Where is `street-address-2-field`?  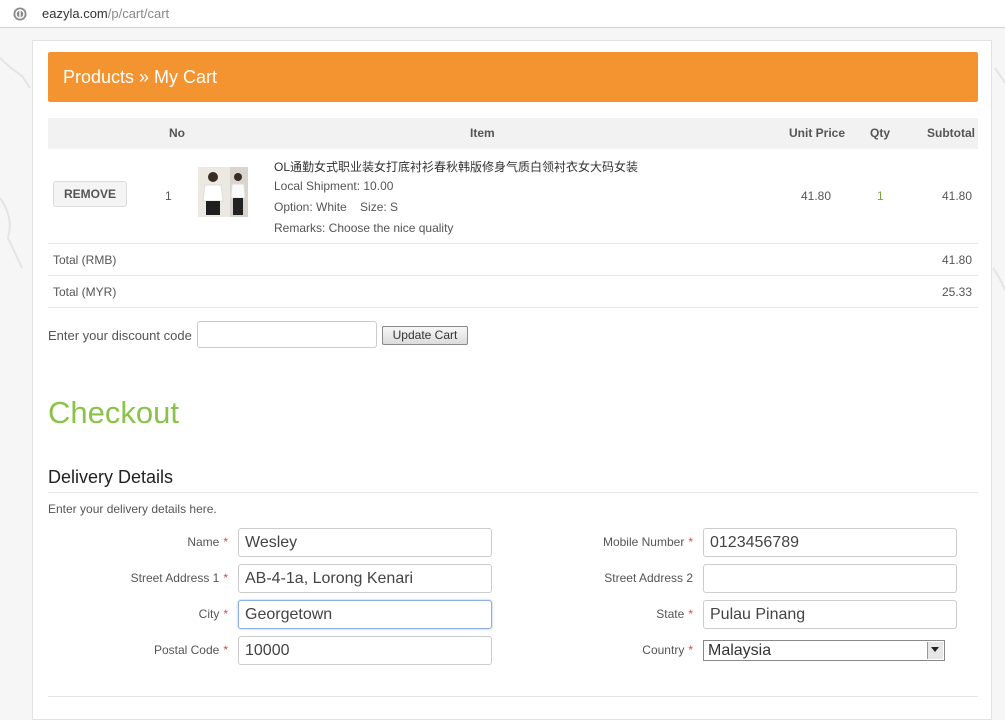
street-address-2-field is located at coordinates (830, 578).